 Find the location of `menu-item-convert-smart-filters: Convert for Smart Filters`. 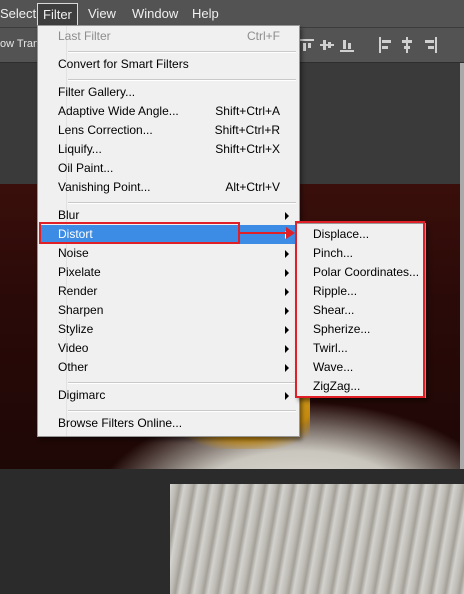

menu-item-convert-smart-filters: Convert for Smart Filters is located at coordinates (168, 64).